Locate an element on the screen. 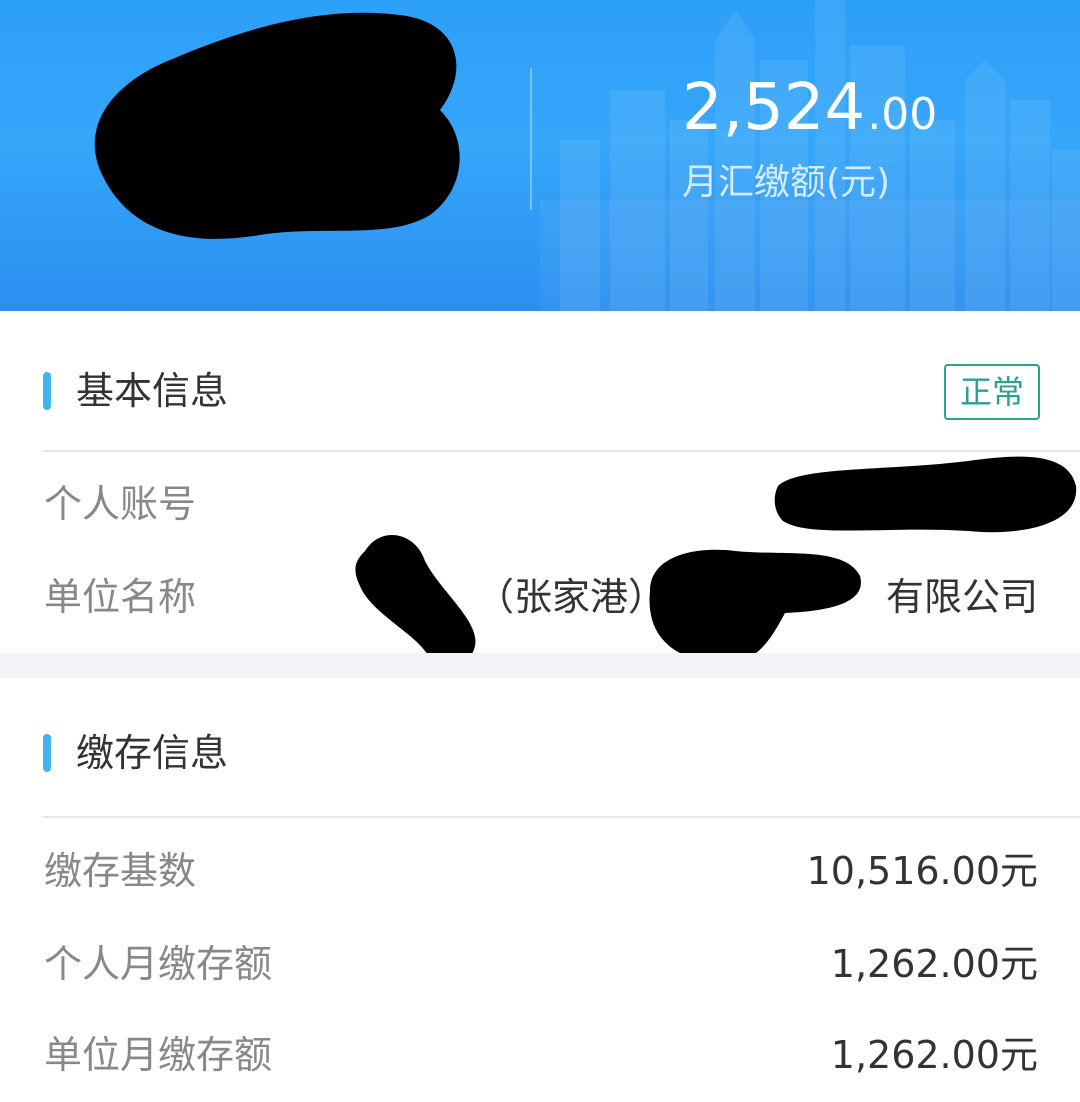 This screenshot has height=1102, width=1080. personal-monthly-value: 1,262.00元 is located at coordinates (934, 964).